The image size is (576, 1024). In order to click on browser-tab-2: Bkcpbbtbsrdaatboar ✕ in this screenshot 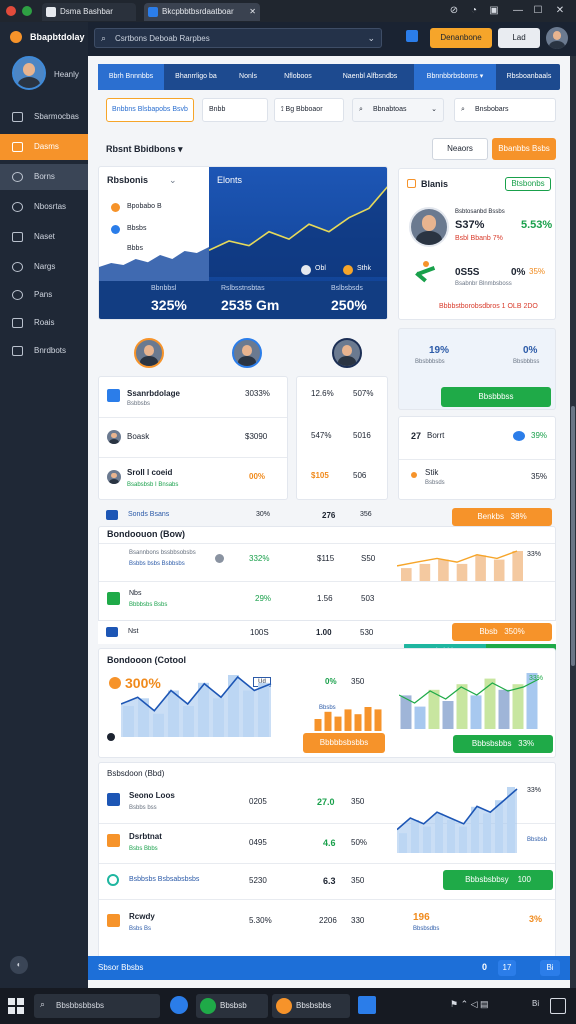, I will do `click(202, 12)`.